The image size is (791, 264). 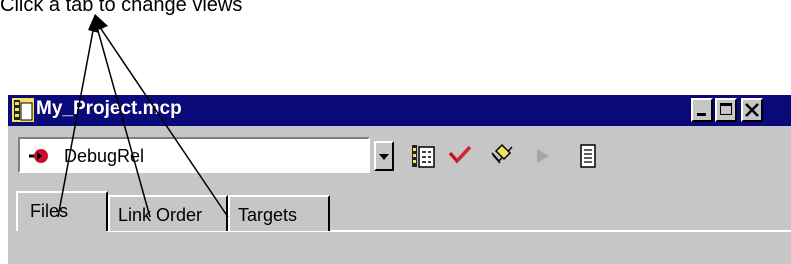 I want to click on arrow-to-targets, so click(x=161, y=118).